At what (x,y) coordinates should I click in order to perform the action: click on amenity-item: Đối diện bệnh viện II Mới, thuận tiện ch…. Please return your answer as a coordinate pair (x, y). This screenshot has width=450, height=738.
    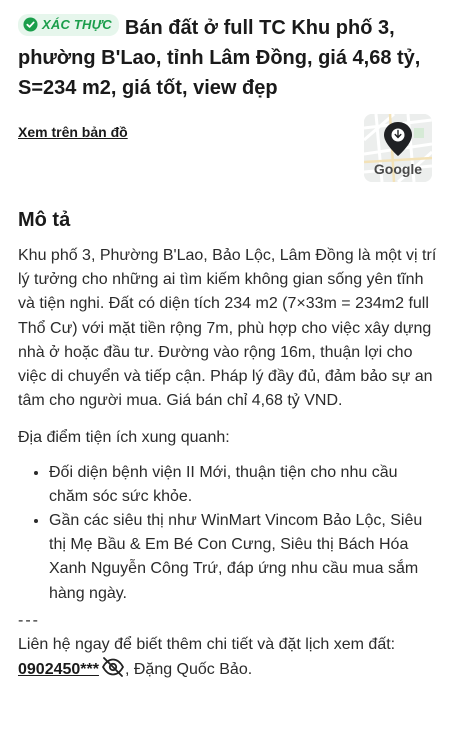
    Looking at the image, I should click on (243, 485).